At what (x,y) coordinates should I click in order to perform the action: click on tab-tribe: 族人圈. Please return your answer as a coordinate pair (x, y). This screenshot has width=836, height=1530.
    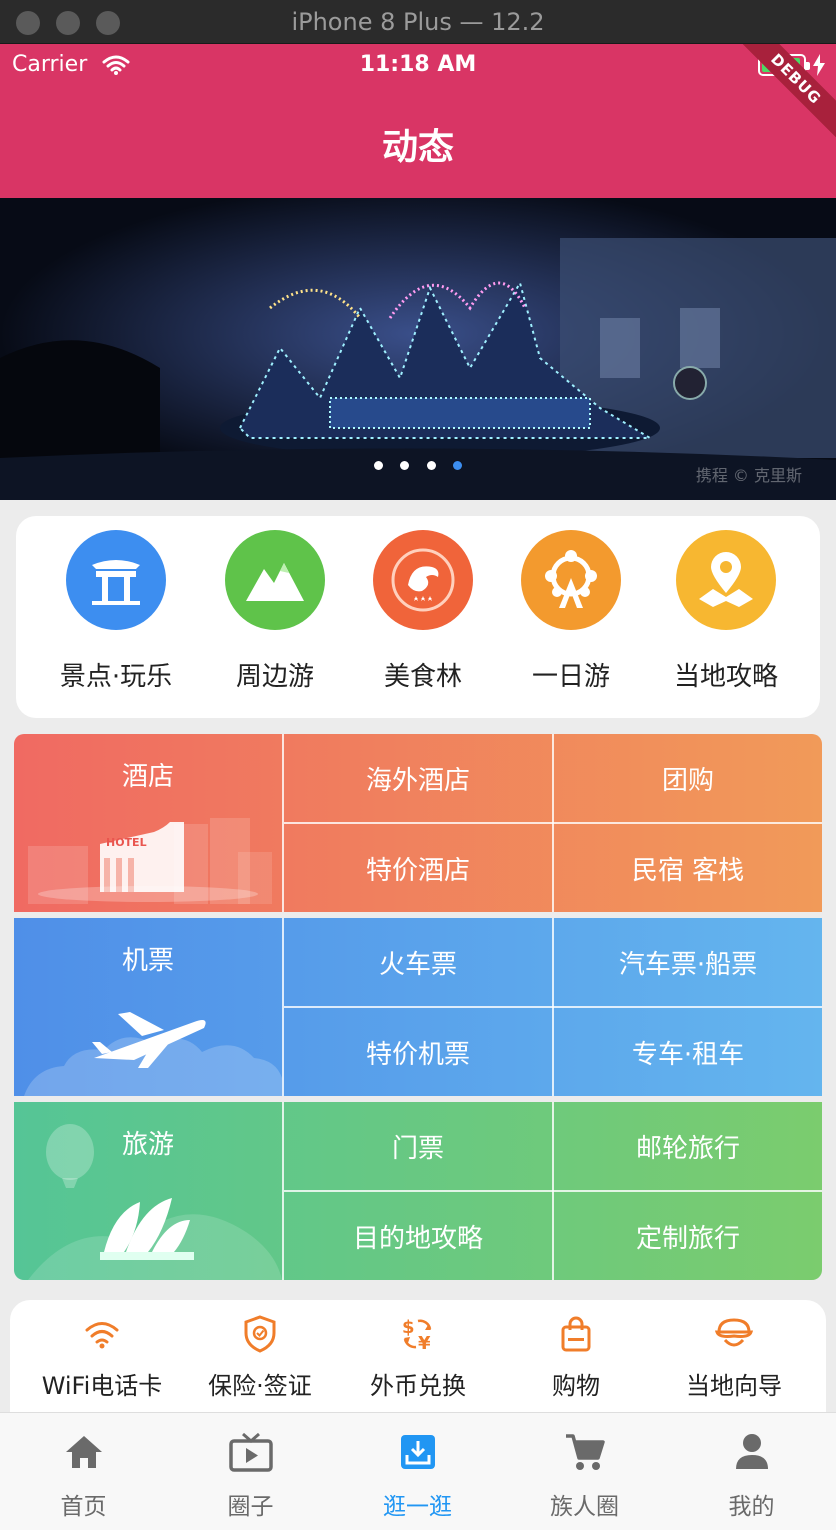
    Looking at the image, I should click on (584, 1475).